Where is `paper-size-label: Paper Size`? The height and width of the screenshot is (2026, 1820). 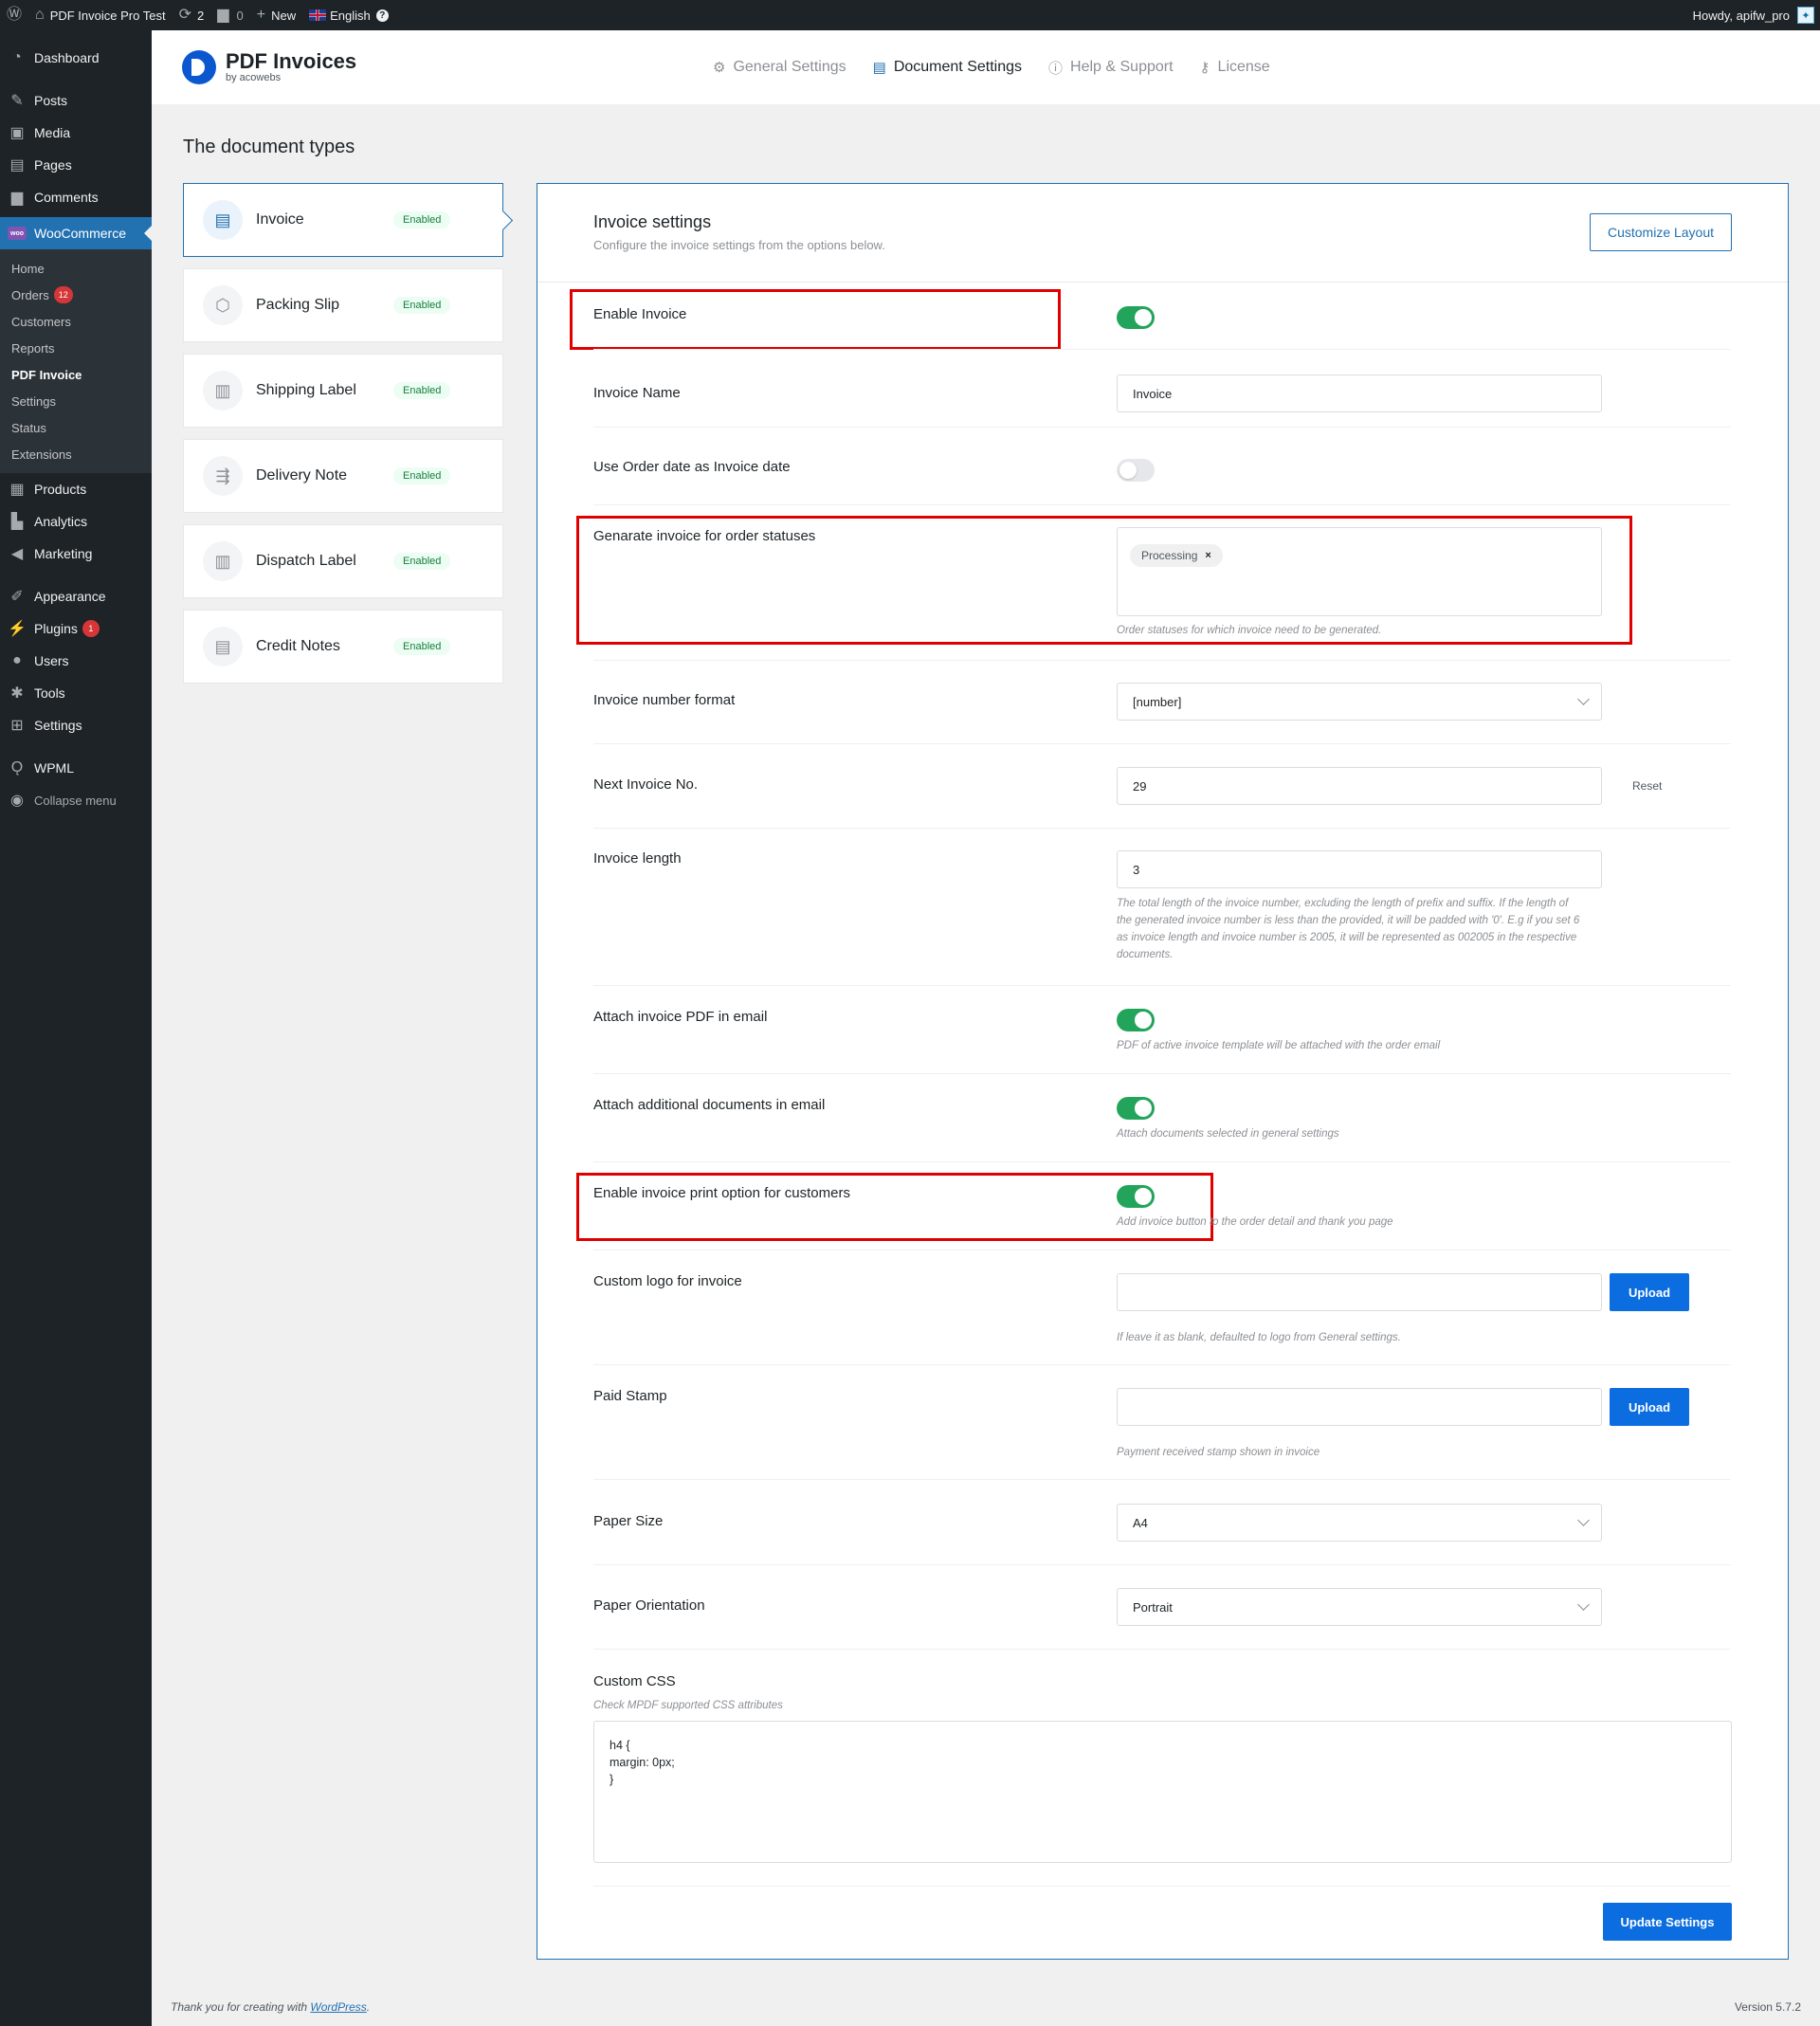
paper-size-label: Paper Size is located at coordinates (628, 1521).